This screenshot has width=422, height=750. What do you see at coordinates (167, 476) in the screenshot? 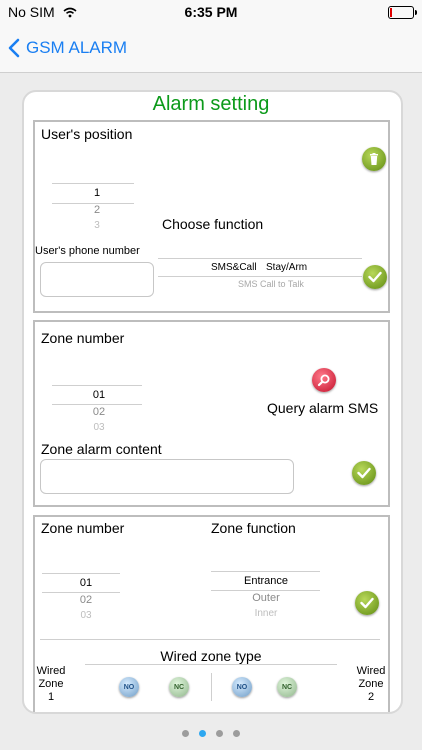
I see `zone-alarm-content-input` at bounding box center [167, 476].